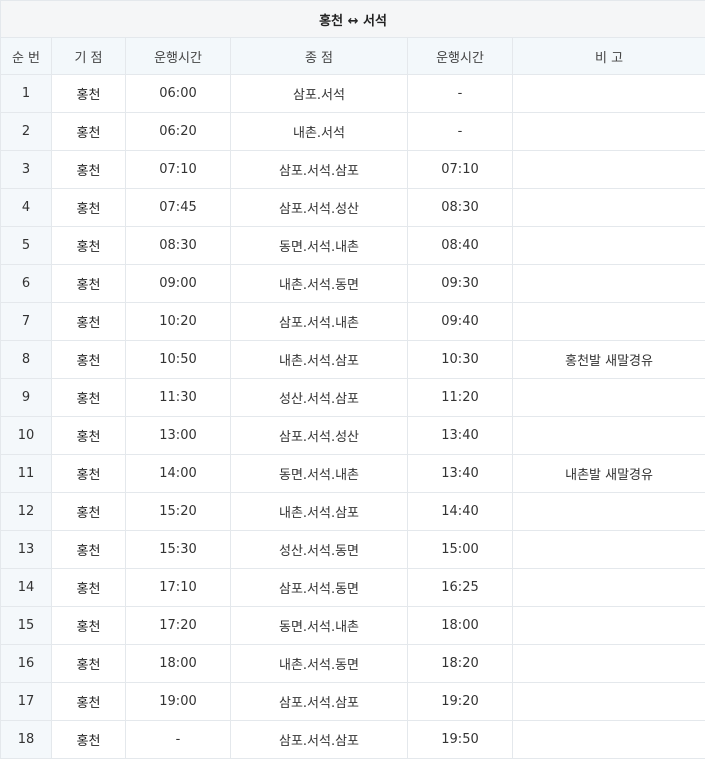 This screenshot has width=705, height=759. I want to click on remarks-cell: 홍천발 새말경유, so click(609, 360).